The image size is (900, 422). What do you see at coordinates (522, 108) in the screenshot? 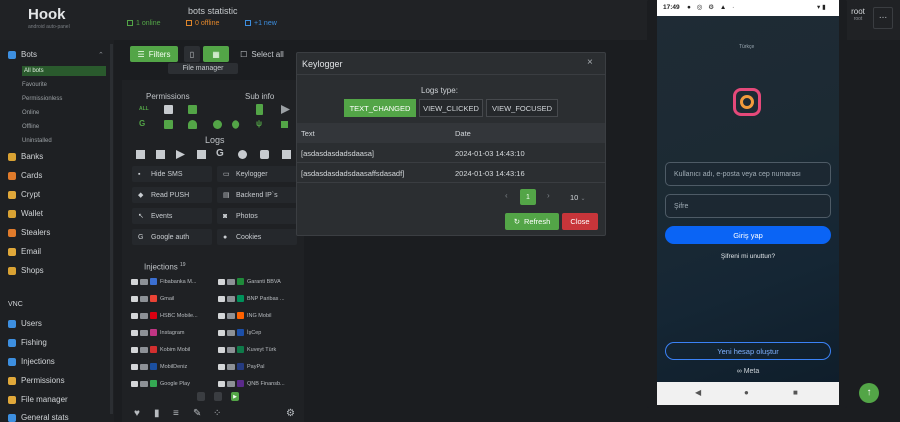
I see `type-view-focused: VIEW_FOCUSED` at bounding box center [522, 108].